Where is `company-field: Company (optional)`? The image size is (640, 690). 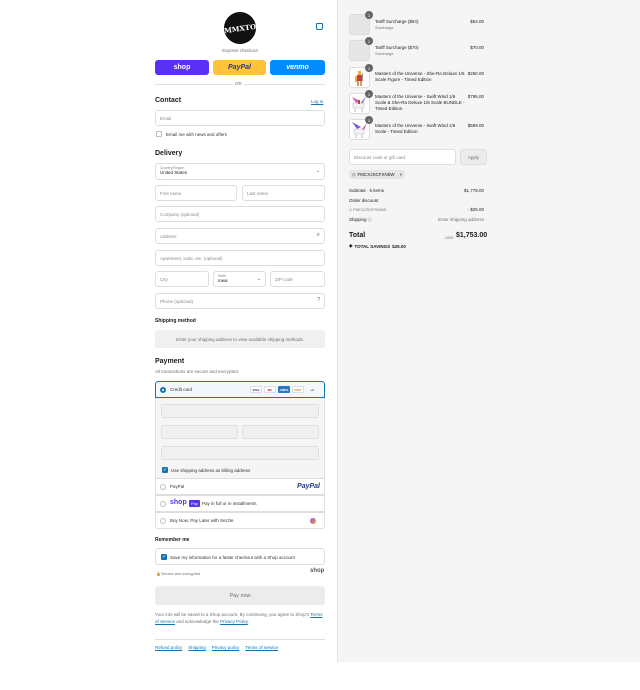
company-field: Company (optional) is located at coordinates (240, 214).